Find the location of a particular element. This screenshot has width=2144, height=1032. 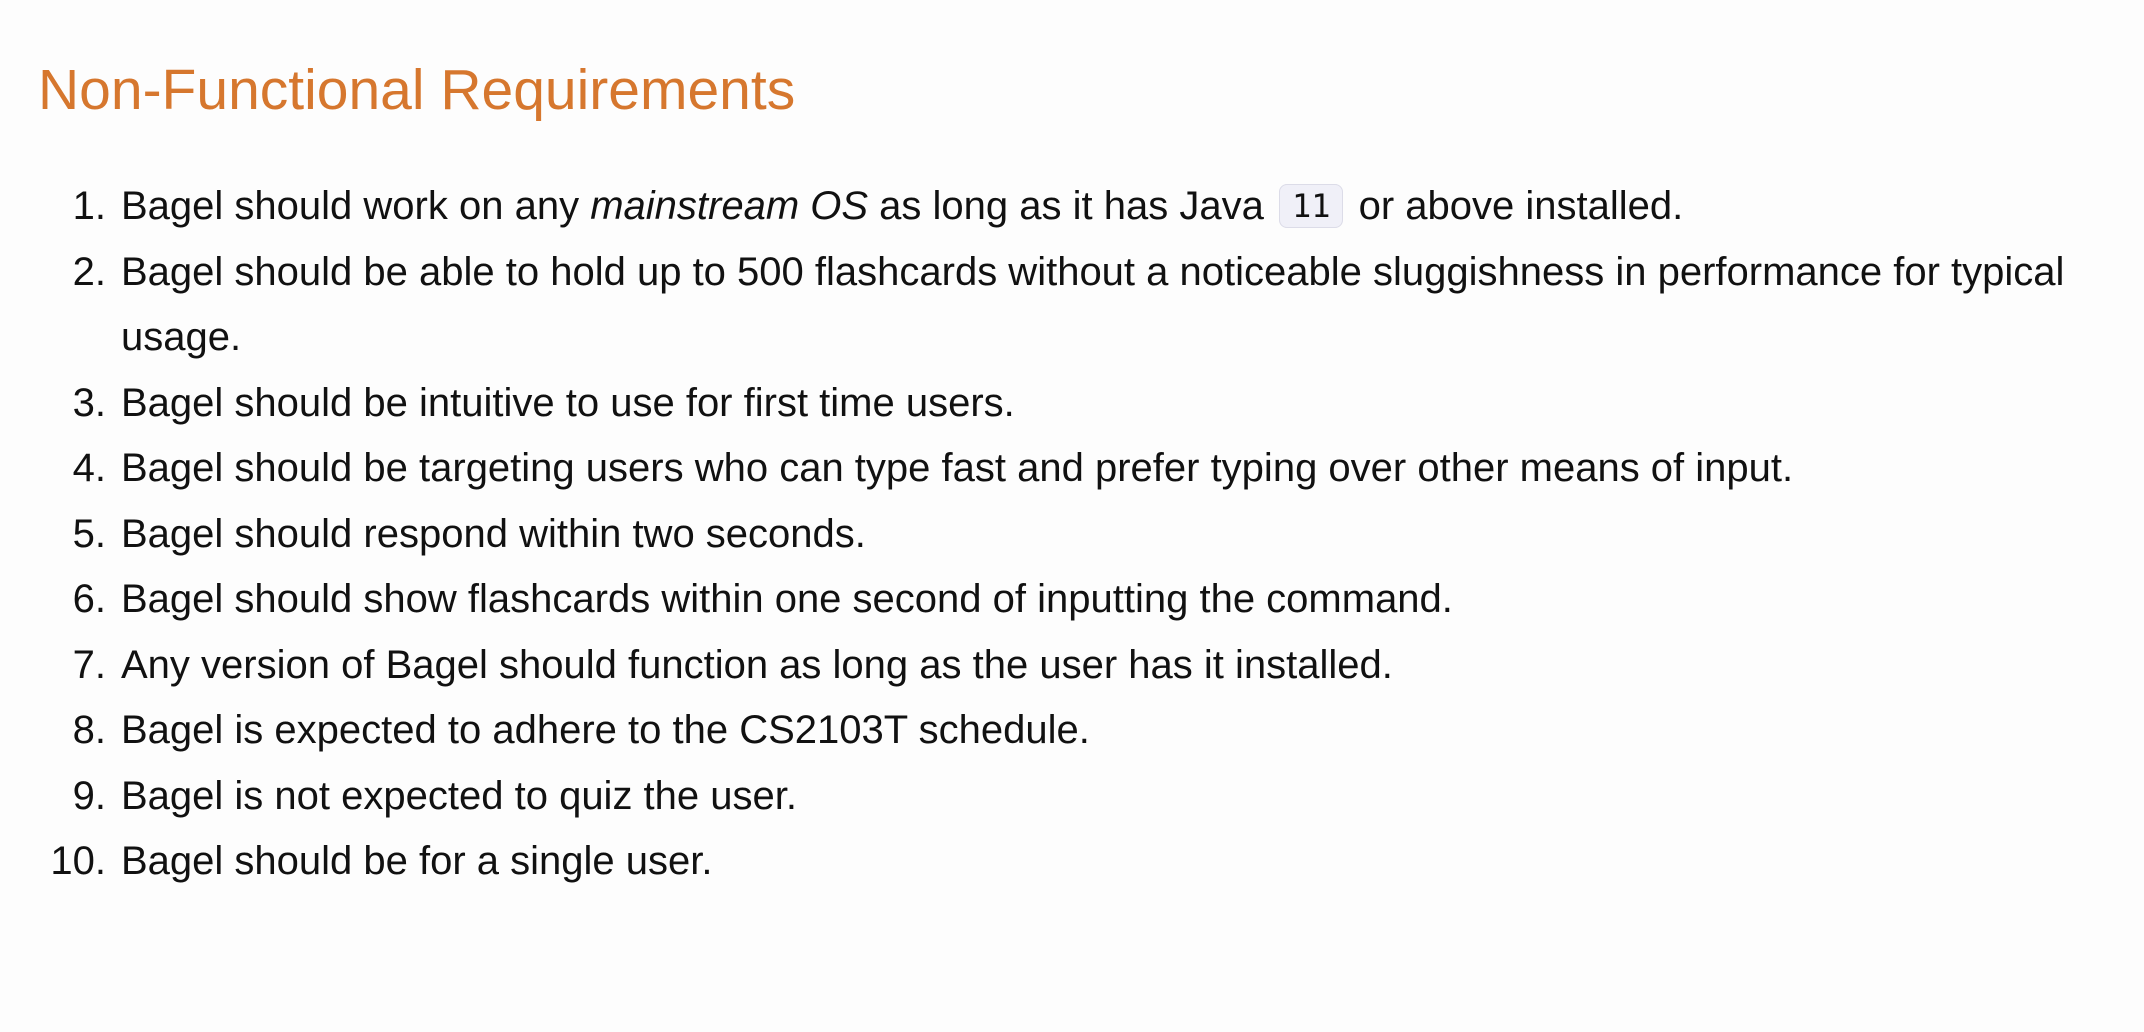

list-item-text: Bagel should work on any is located at coordinates (356, 206).